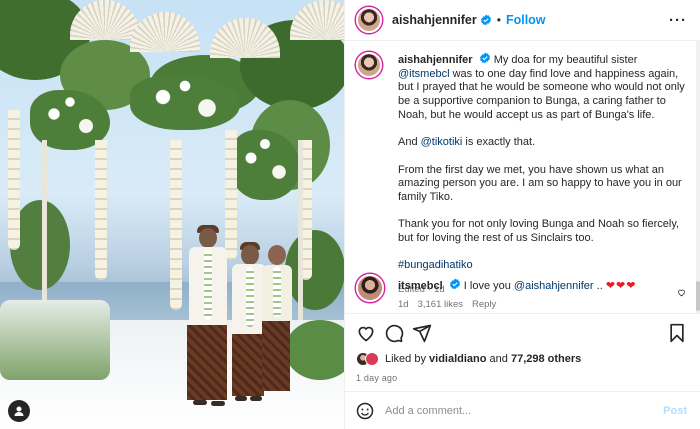  I want to click on liker-username: vidialdiano, so click(457, 359).